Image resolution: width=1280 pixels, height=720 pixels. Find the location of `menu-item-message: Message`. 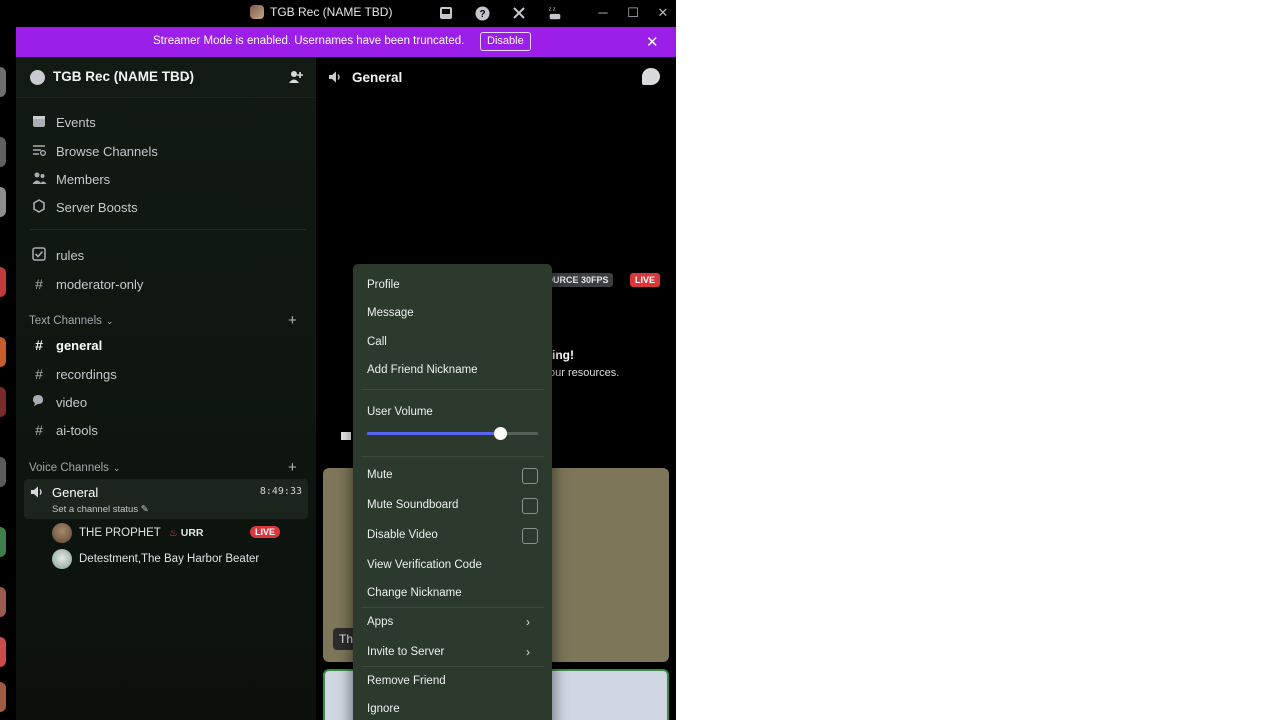

menu-item-message: Message is located at coordinates (390, 313).